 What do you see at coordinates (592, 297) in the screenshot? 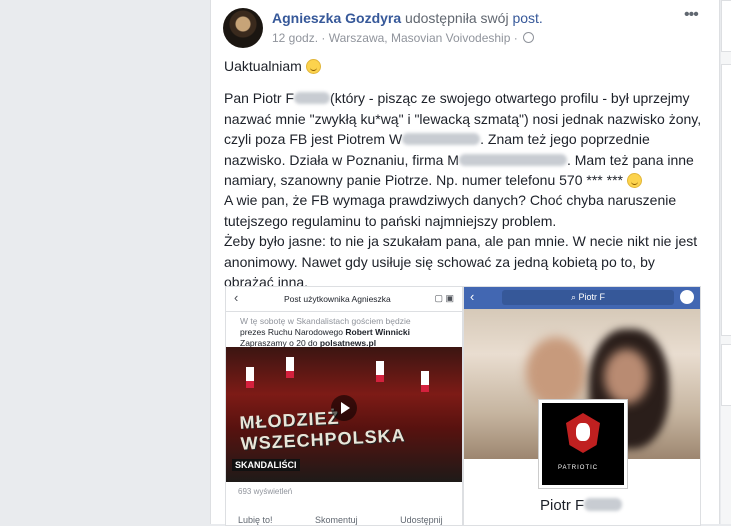
I see `search-text: Piotr F` at bounding box center [592, 297].